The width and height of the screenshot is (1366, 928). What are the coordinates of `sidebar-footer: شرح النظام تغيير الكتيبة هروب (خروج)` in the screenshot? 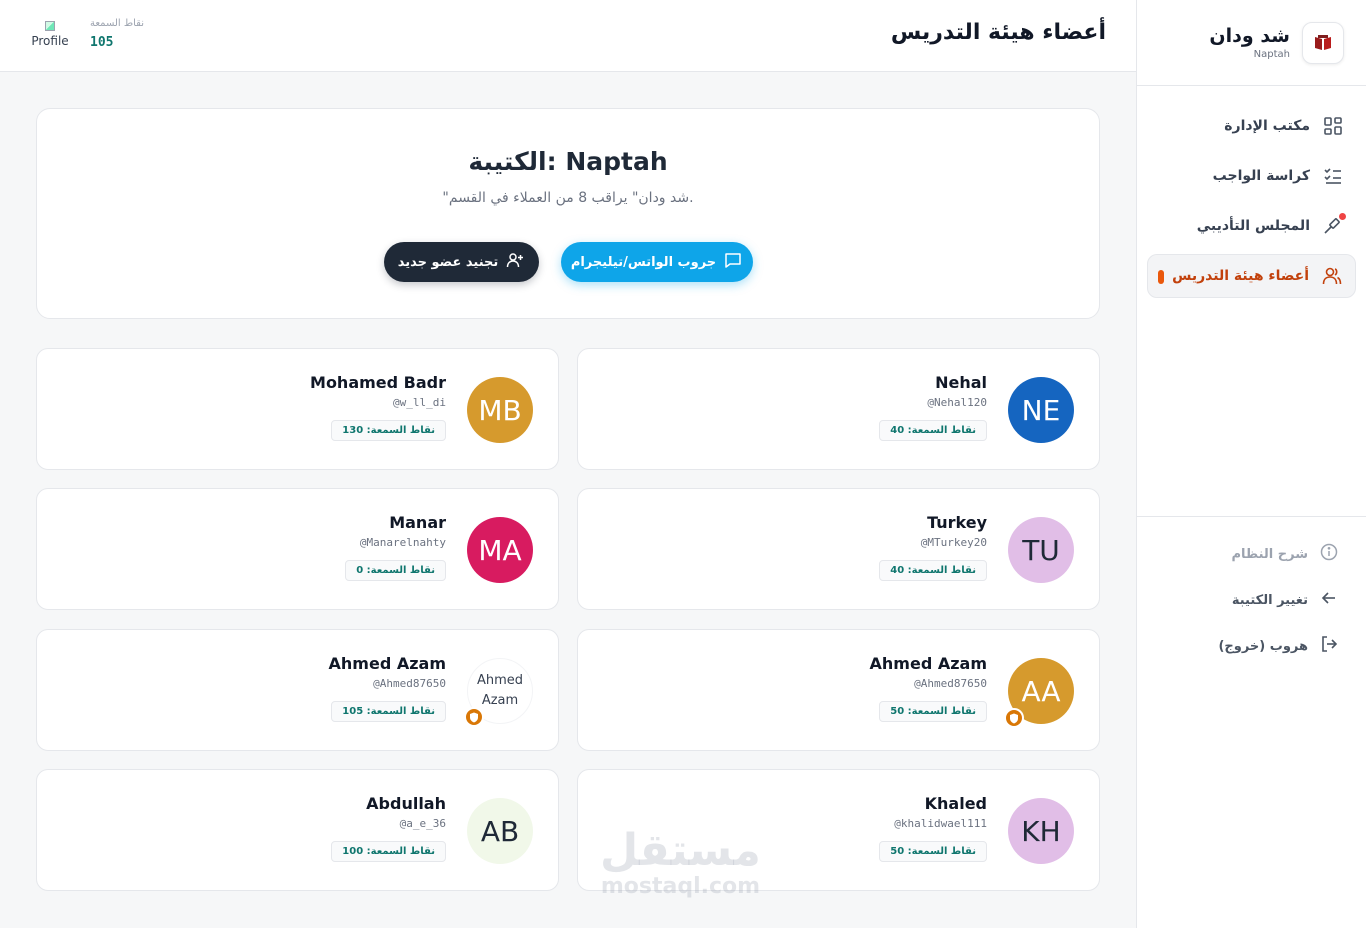 It's located at (1251, 592).